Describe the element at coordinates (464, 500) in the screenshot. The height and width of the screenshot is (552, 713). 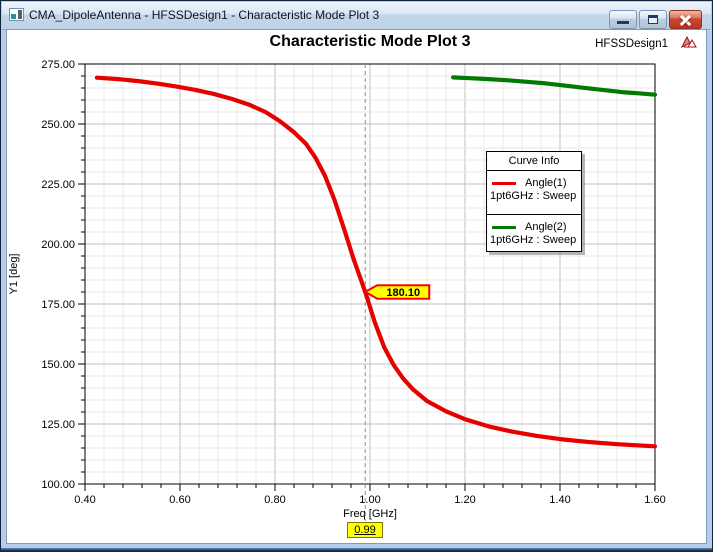
I see `svg-text: 1.20` at that location.